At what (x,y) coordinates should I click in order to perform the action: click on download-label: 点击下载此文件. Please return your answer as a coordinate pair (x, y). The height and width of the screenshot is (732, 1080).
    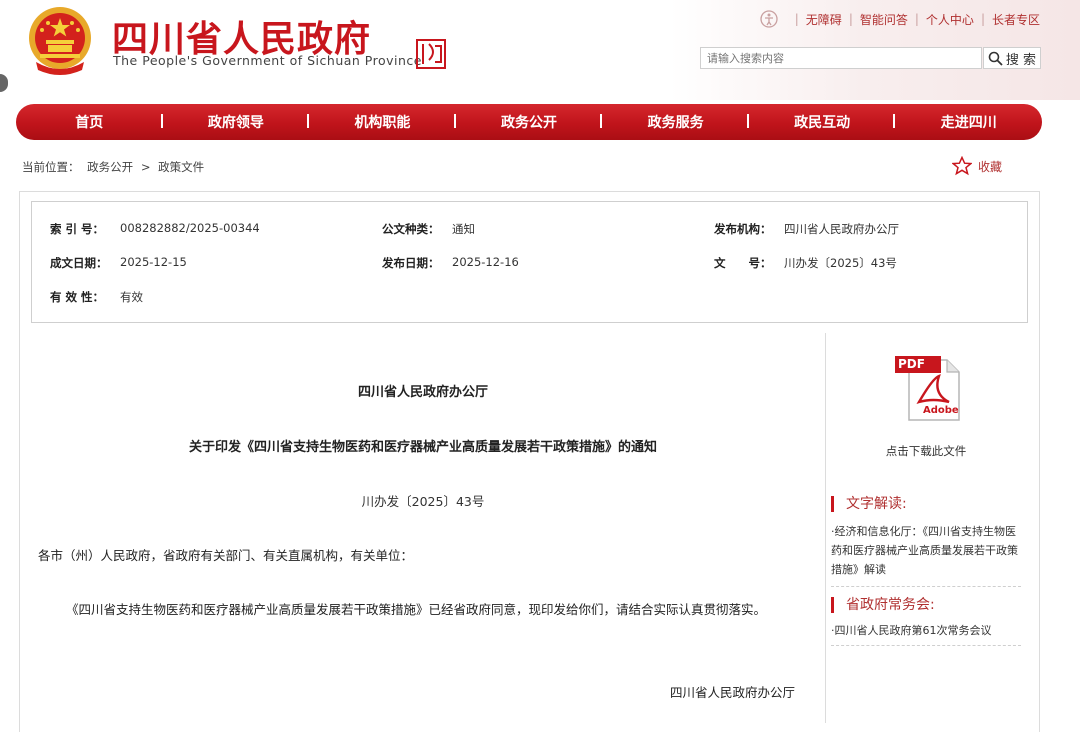
    Looking at the image, I should click on (926, 451).